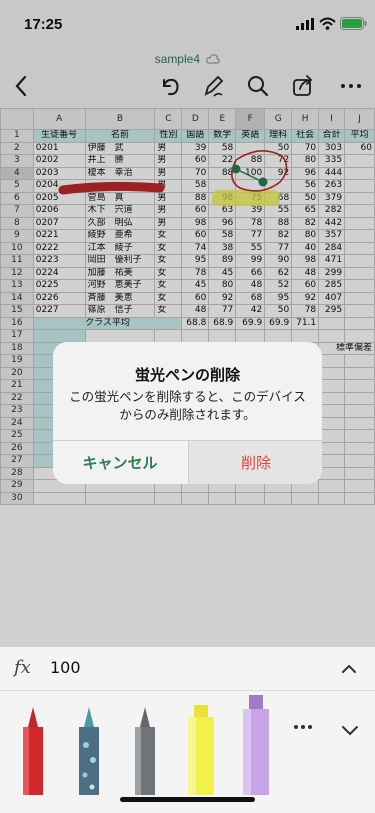 The width and height of the screenshot is (375, 813). I want to click on yellow-highlighter-icon, so click(201, 749).